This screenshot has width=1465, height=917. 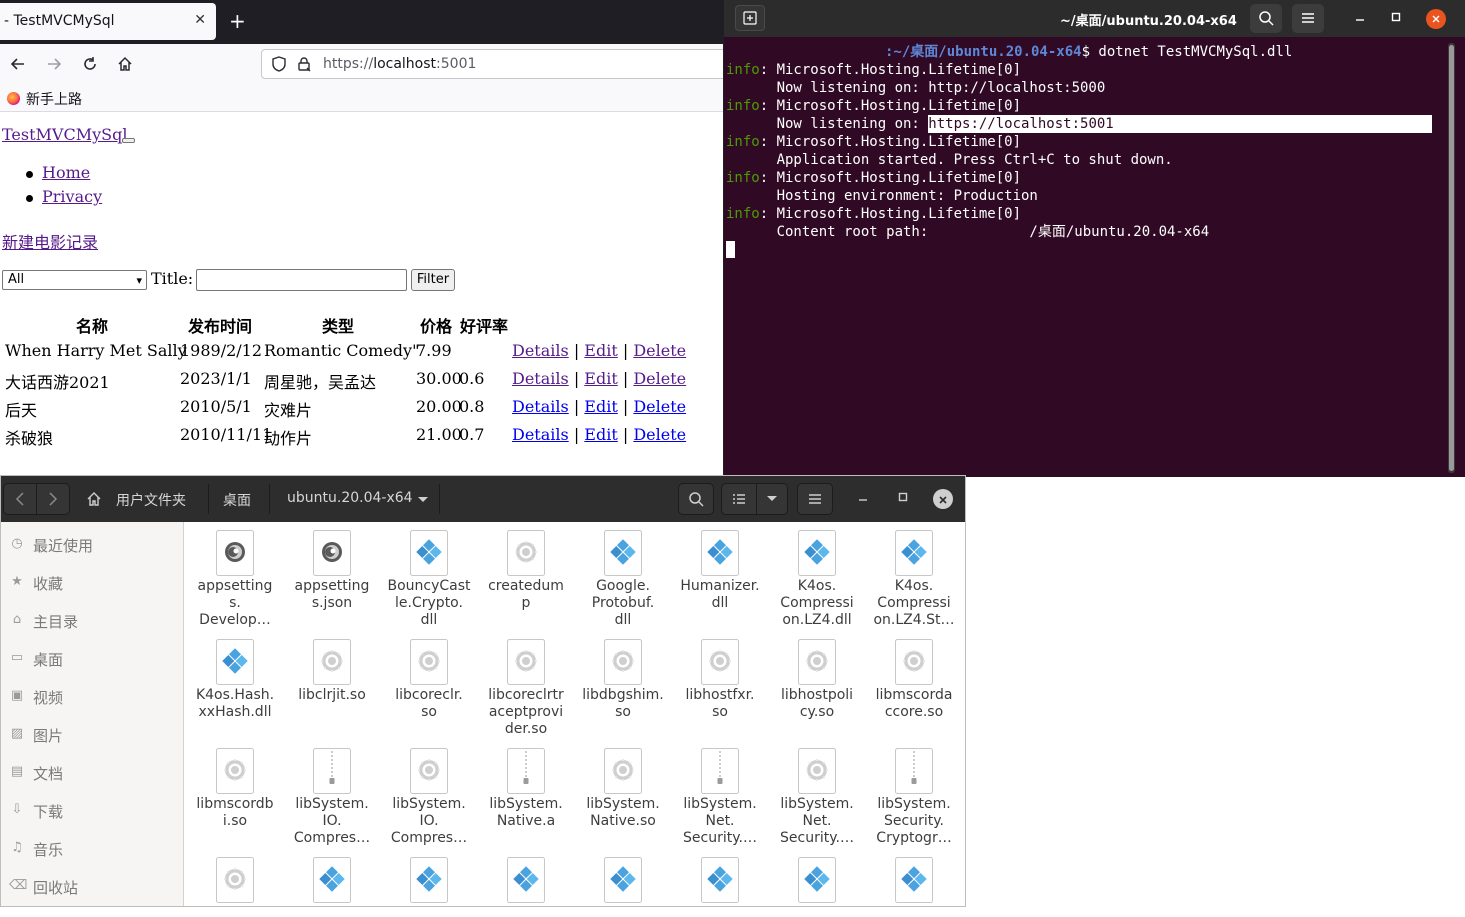 I want to click on breadcrumb-desktop: 桌面, so click(x=237, y=500).